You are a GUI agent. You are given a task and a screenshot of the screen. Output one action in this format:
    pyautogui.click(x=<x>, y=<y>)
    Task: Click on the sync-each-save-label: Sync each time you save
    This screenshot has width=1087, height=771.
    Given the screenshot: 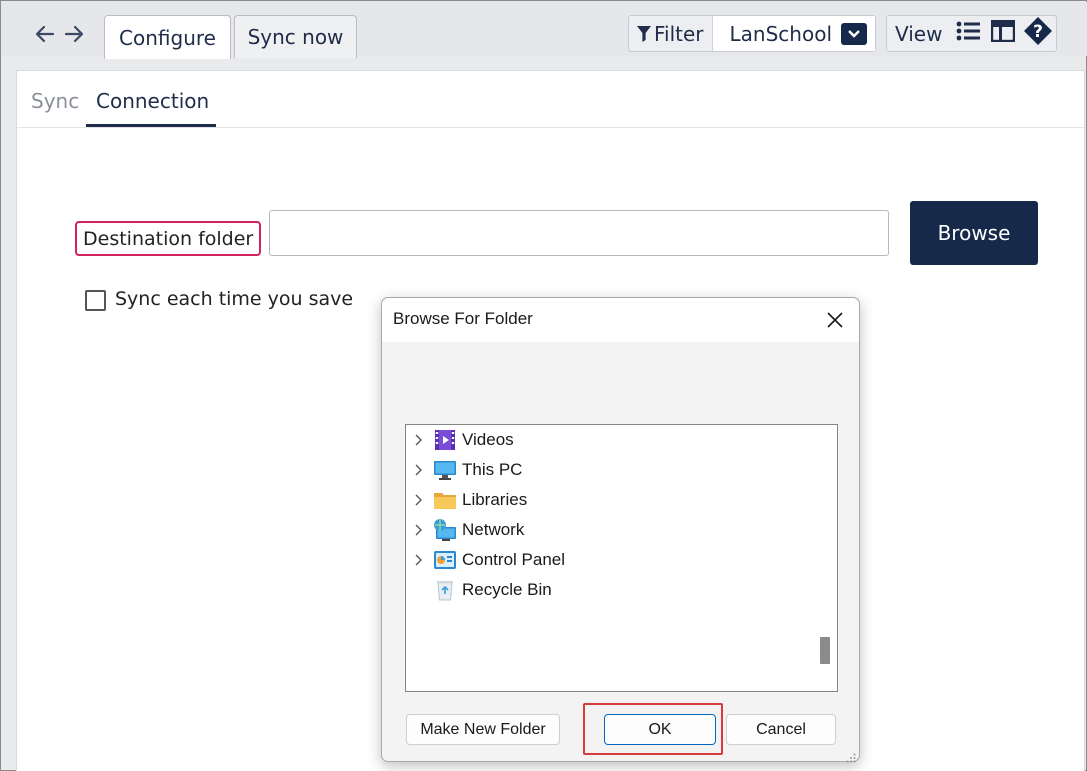 What is the action you would take?
    pyautogui.click(x=234, y=299)
    